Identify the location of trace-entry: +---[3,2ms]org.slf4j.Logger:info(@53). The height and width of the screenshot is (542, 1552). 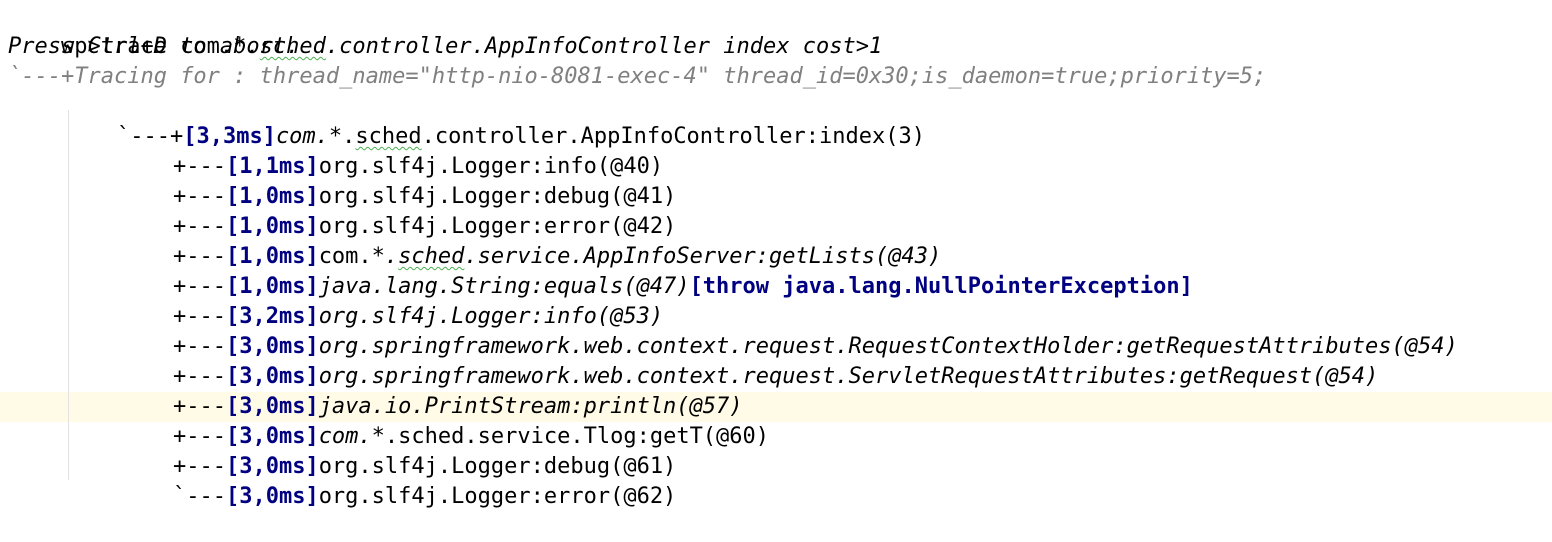
(391, 300).